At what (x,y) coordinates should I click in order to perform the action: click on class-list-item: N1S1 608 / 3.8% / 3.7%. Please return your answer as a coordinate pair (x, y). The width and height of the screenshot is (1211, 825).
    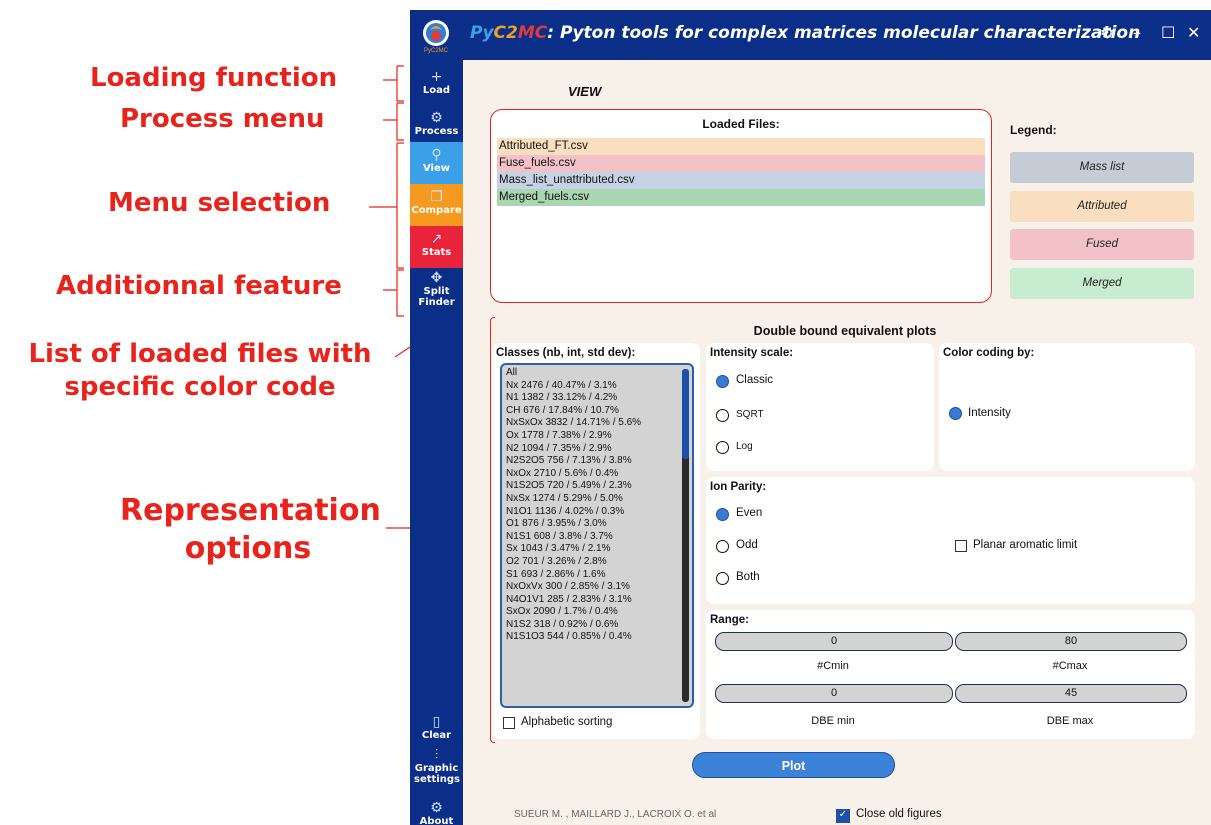
    Looking at the image, I should click on (597, 537).